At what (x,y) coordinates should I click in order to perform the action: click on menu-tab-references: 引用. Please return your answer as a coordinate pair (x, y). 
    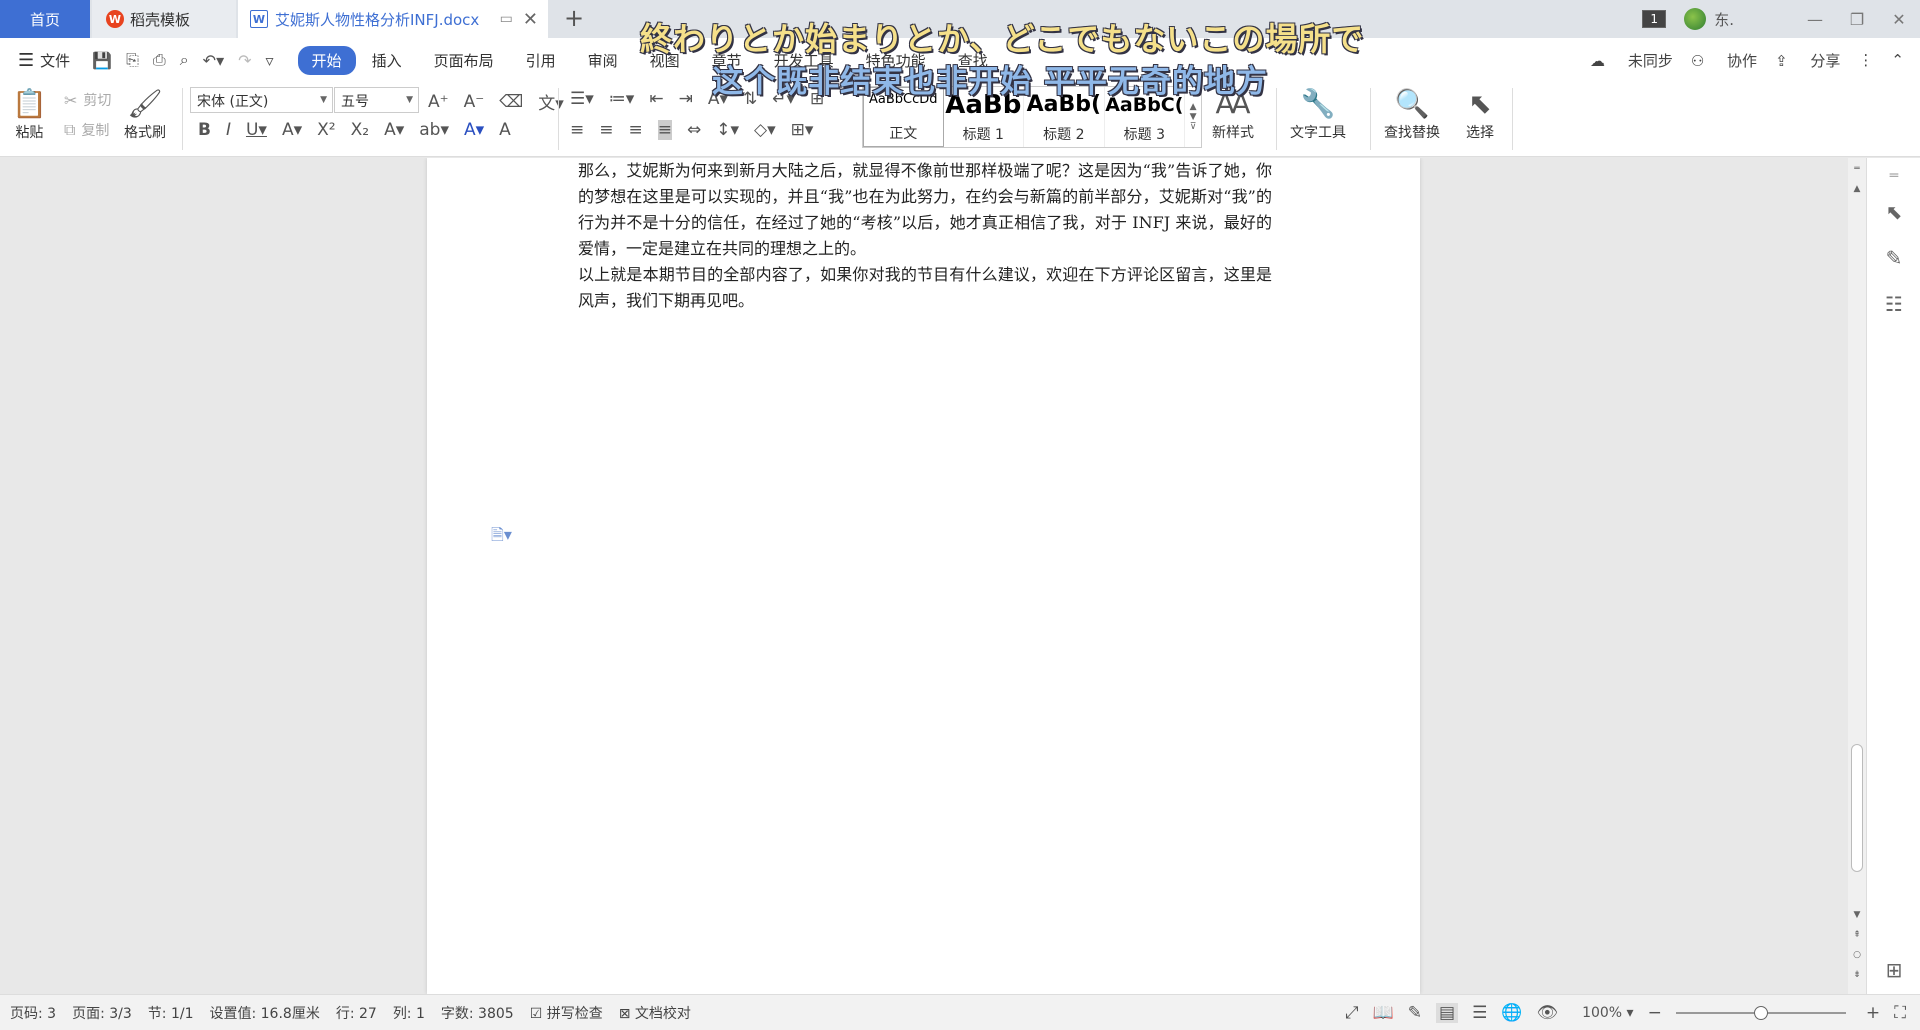
    Looking at the image, I should click on (541, 60).